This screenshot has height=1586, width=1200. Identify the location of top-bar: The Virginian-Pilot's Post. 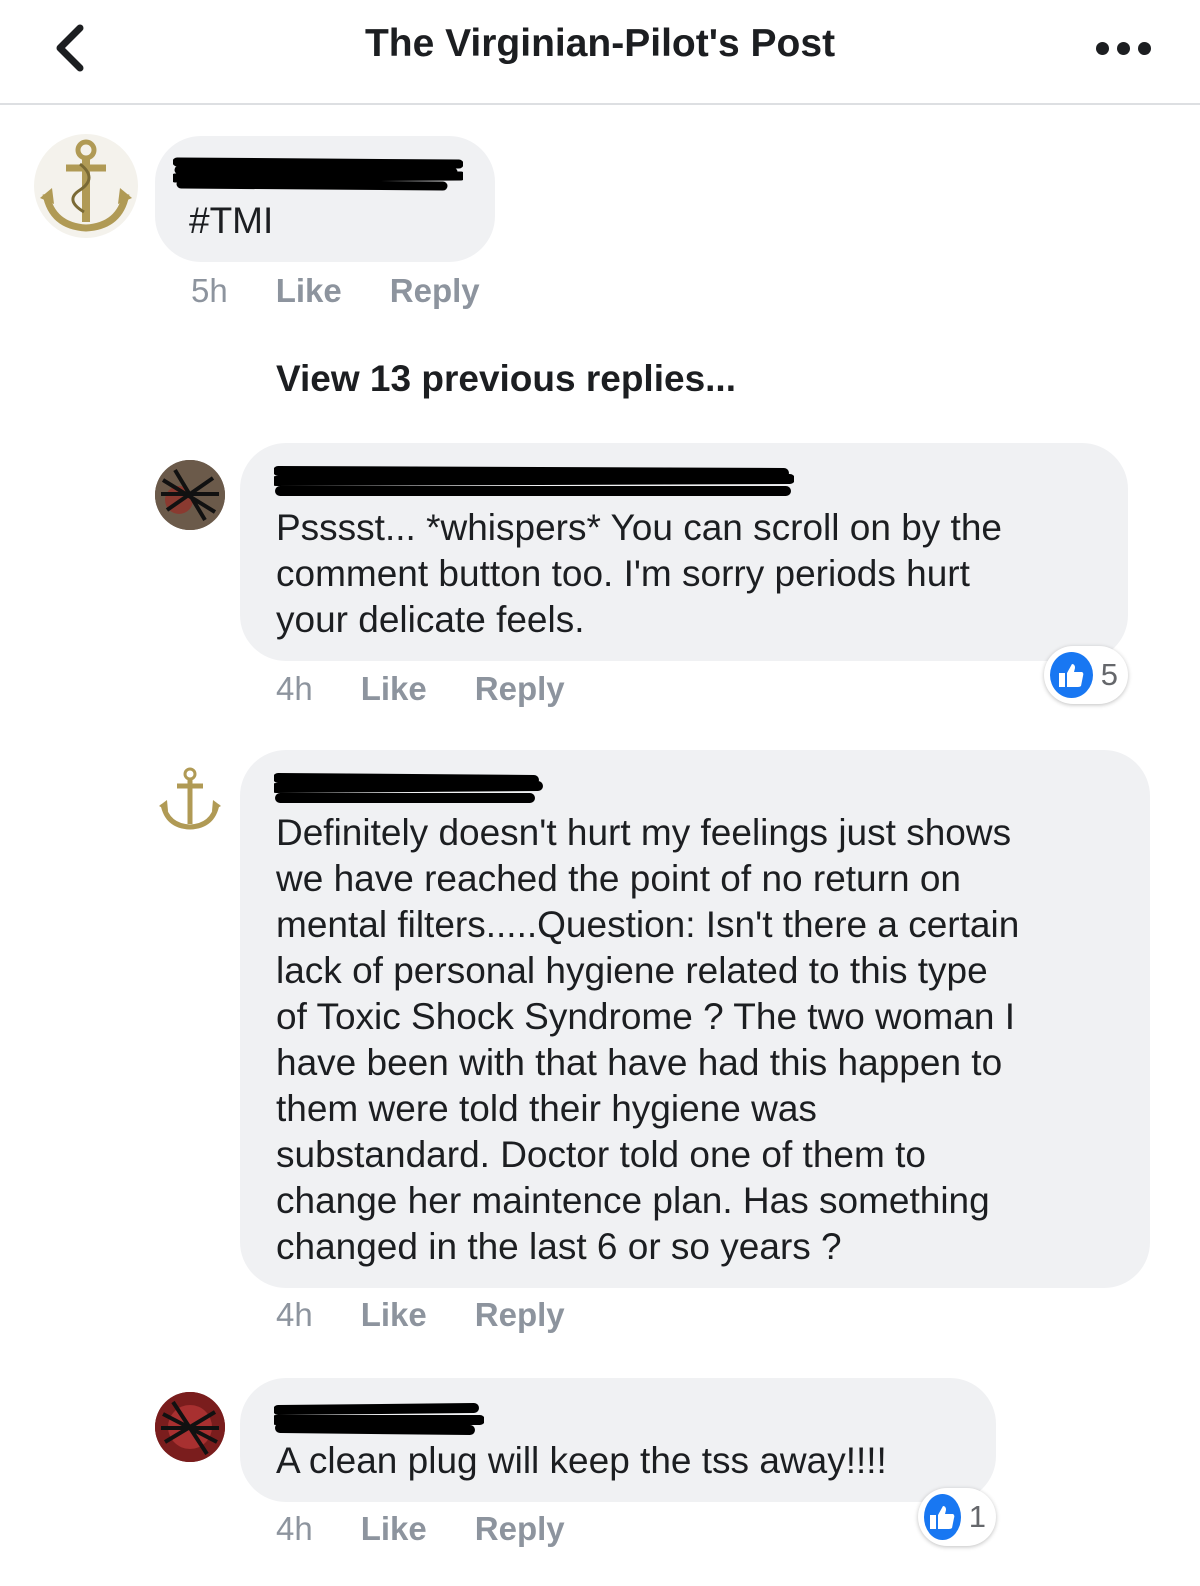
(600, 52).